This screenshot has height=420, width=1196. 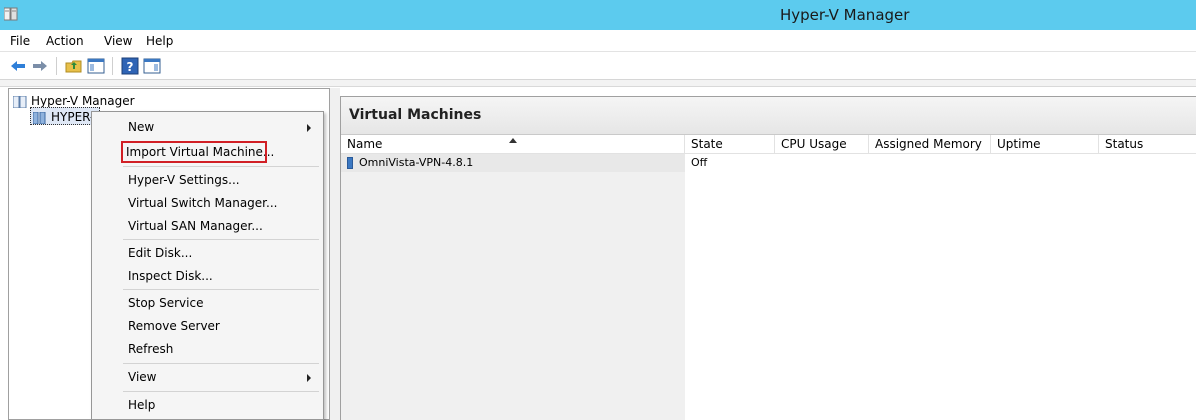 What do you see at coordinates (768, 163) in the screenshot?
I see `table-row: OmniVista-VPN-4.8.1 Off` at bounding box center [768, 163].